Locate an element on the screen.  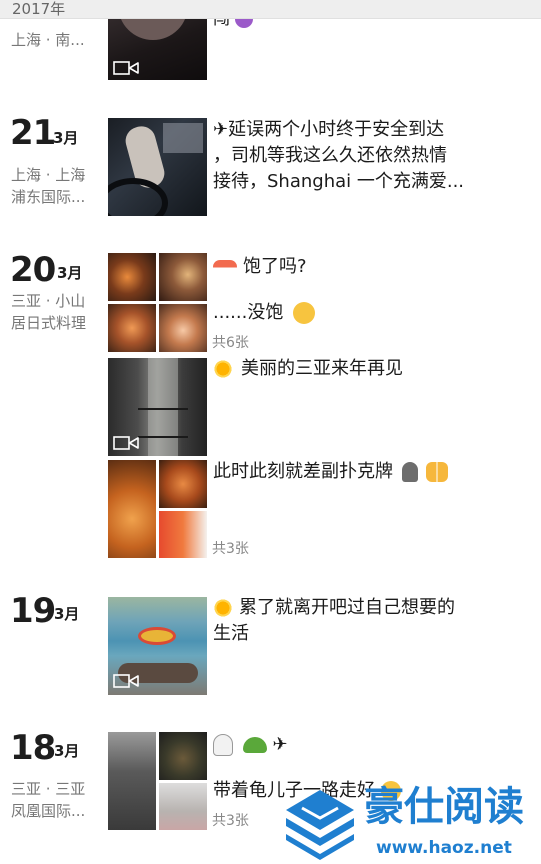
flushed-face-emoji-icon is located at coordinates (304, 313).